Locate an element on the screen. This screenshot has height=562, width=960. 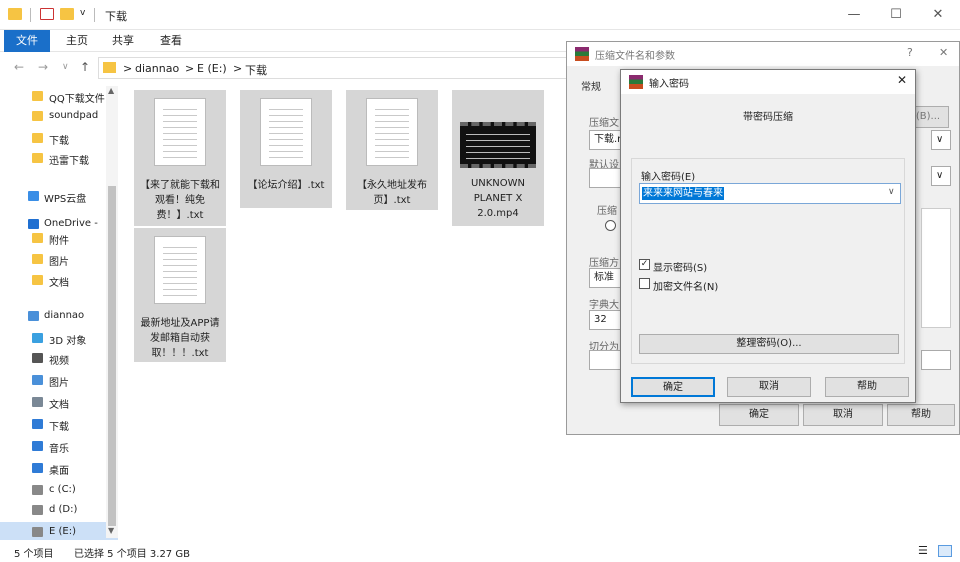
cube-icon is located at coordinates (37, 338).